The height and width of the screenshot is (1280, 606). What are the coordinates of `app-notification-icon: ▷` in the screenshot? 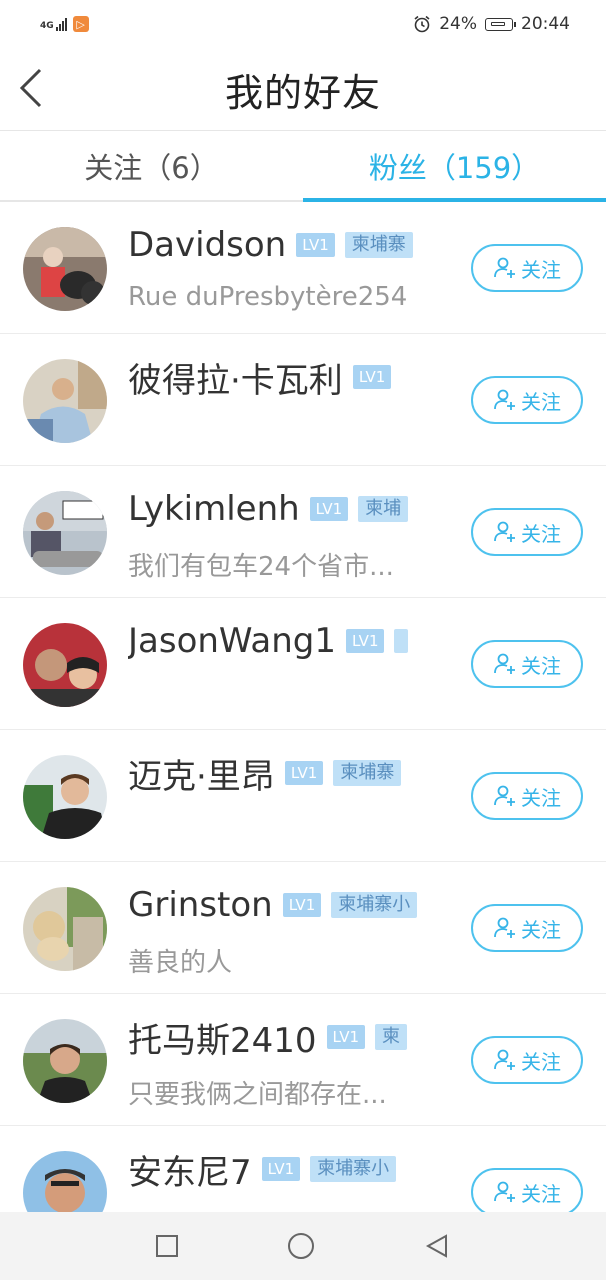 It's located at (80, 24).